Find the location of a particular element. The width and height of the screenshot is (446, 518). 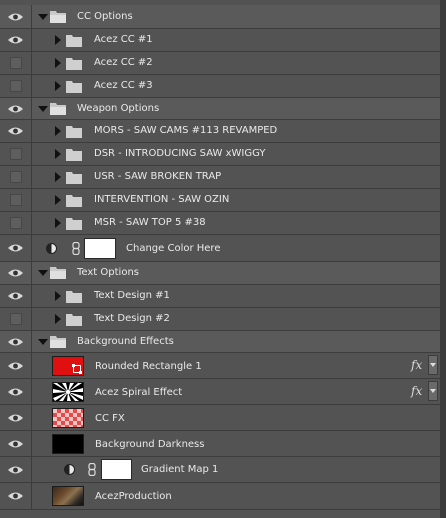

layer-adjustment-gradient-map-1: Gradient Map 1 is located at coordinates (223, 470).